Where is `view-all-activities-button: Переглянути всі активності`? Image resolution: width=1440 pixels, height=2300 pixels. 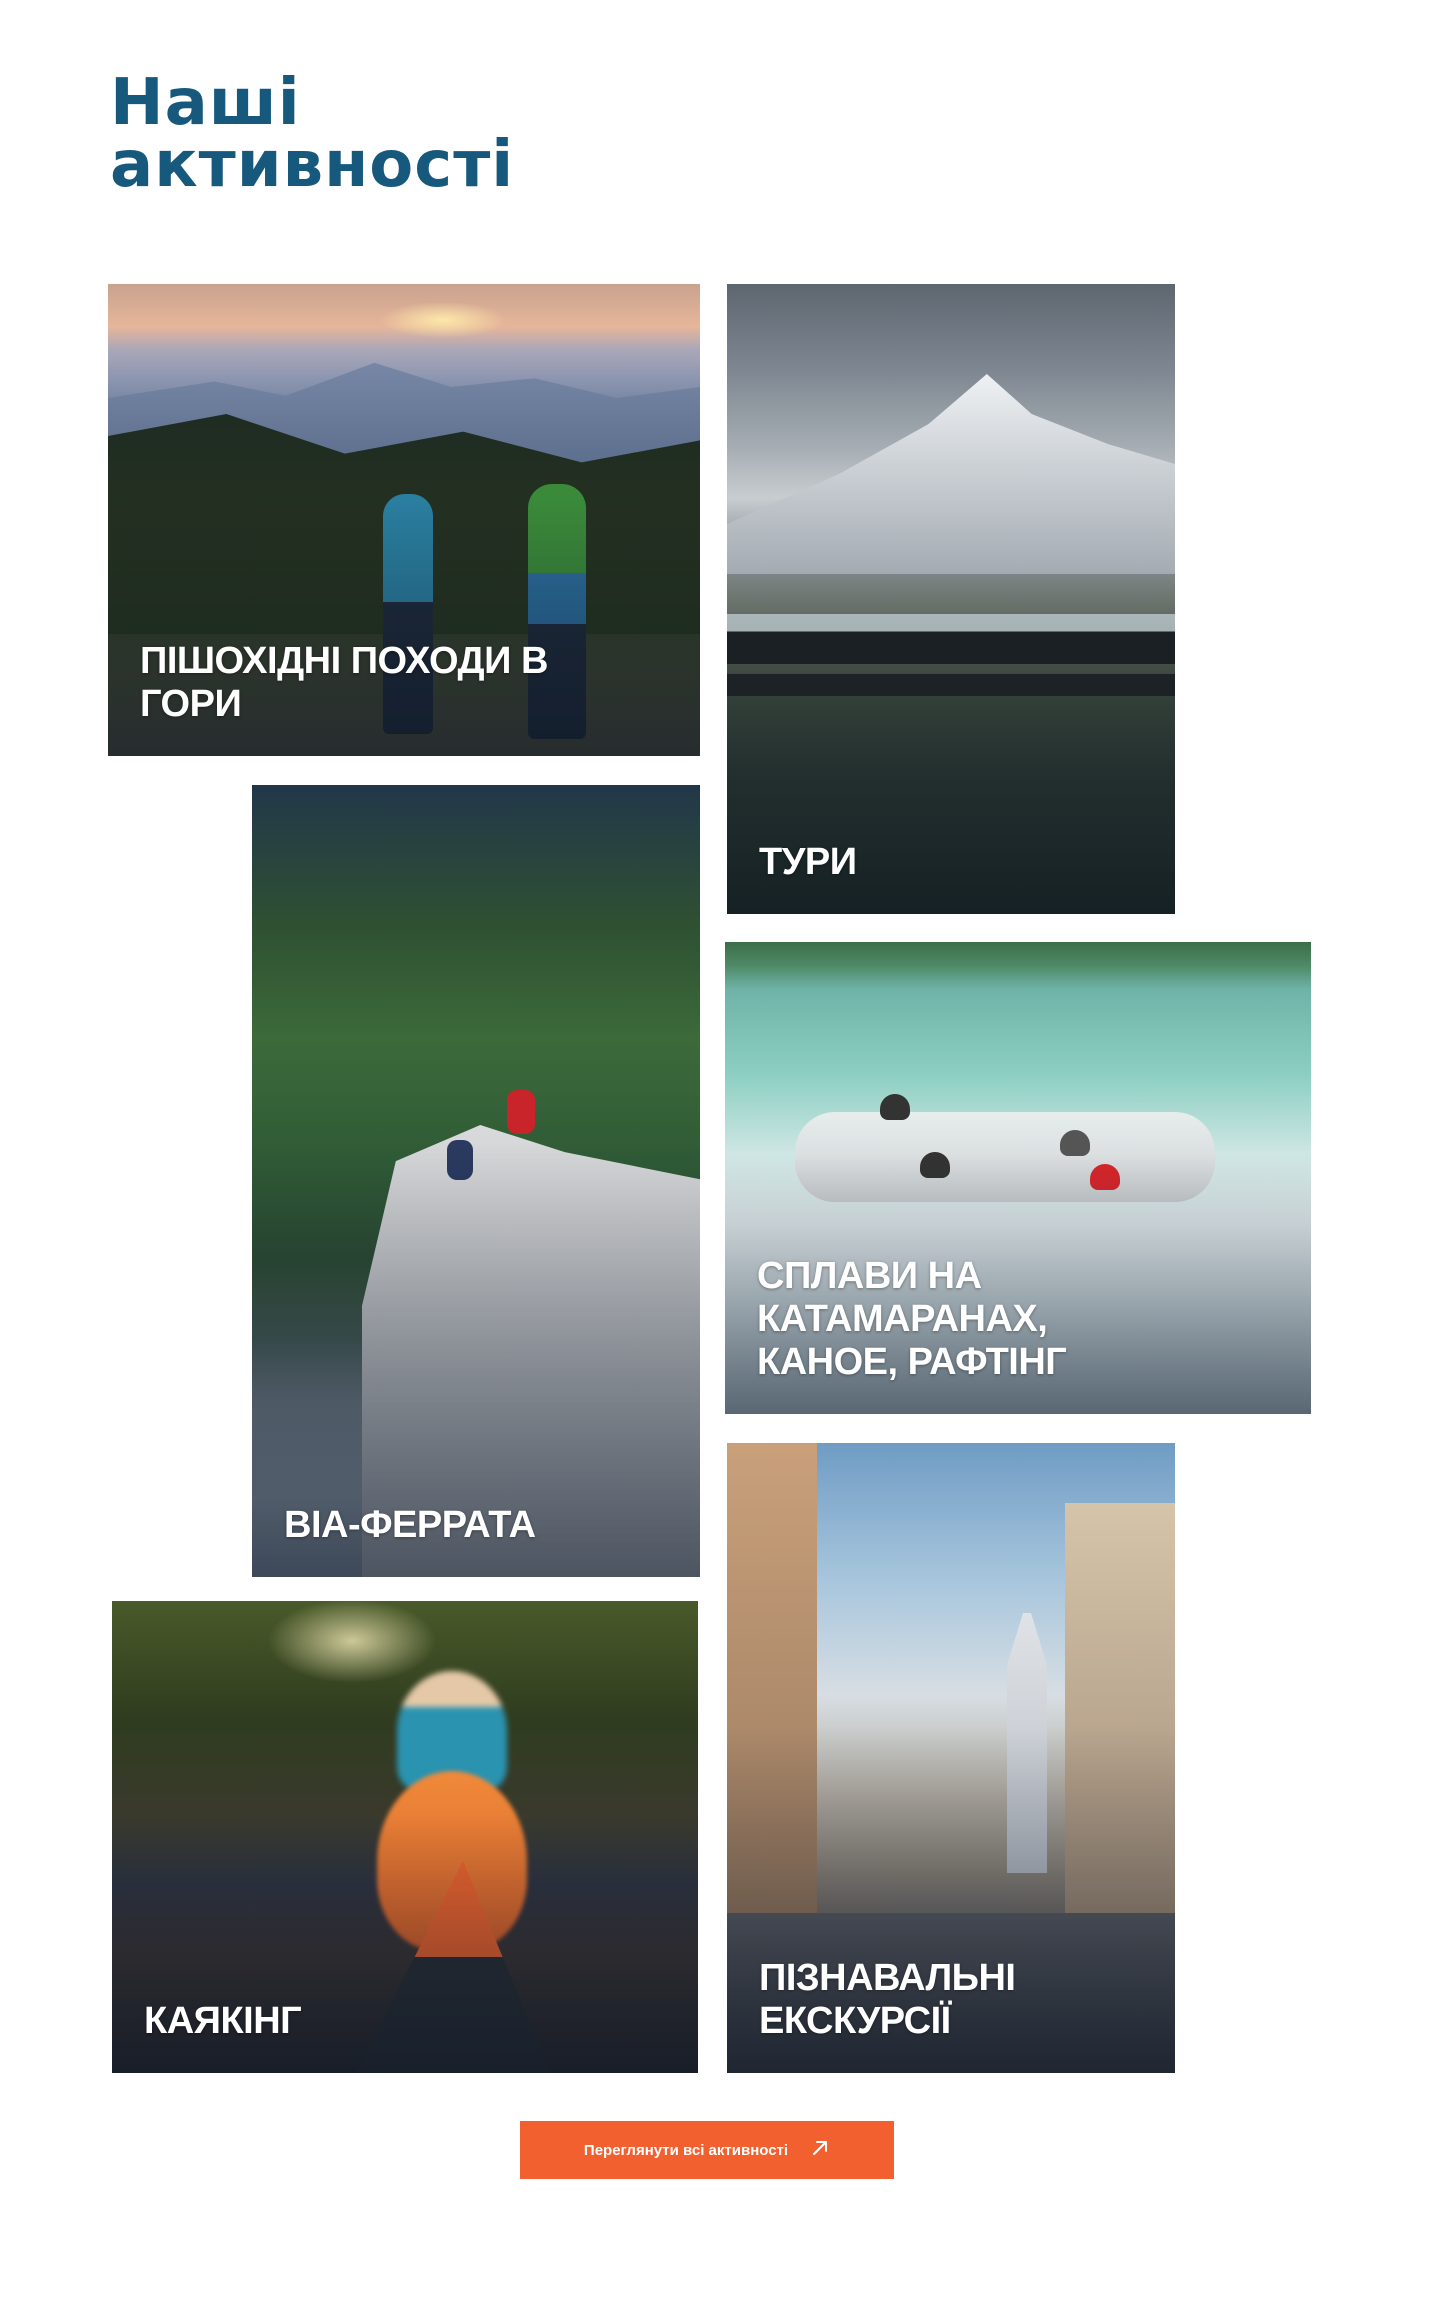
view-all-activities-button: Переглянути всі активності is located at coordinates (707, 2150).